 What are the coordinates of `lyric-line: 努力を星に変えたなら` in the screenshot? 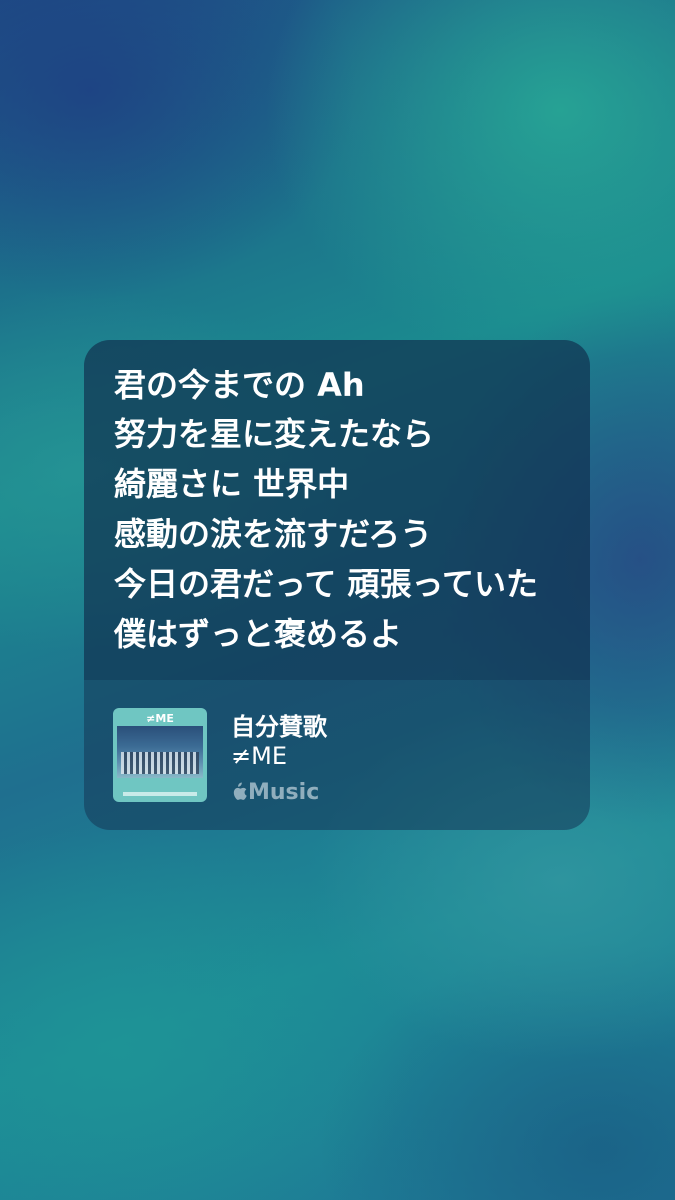 It's located at (274, 434).